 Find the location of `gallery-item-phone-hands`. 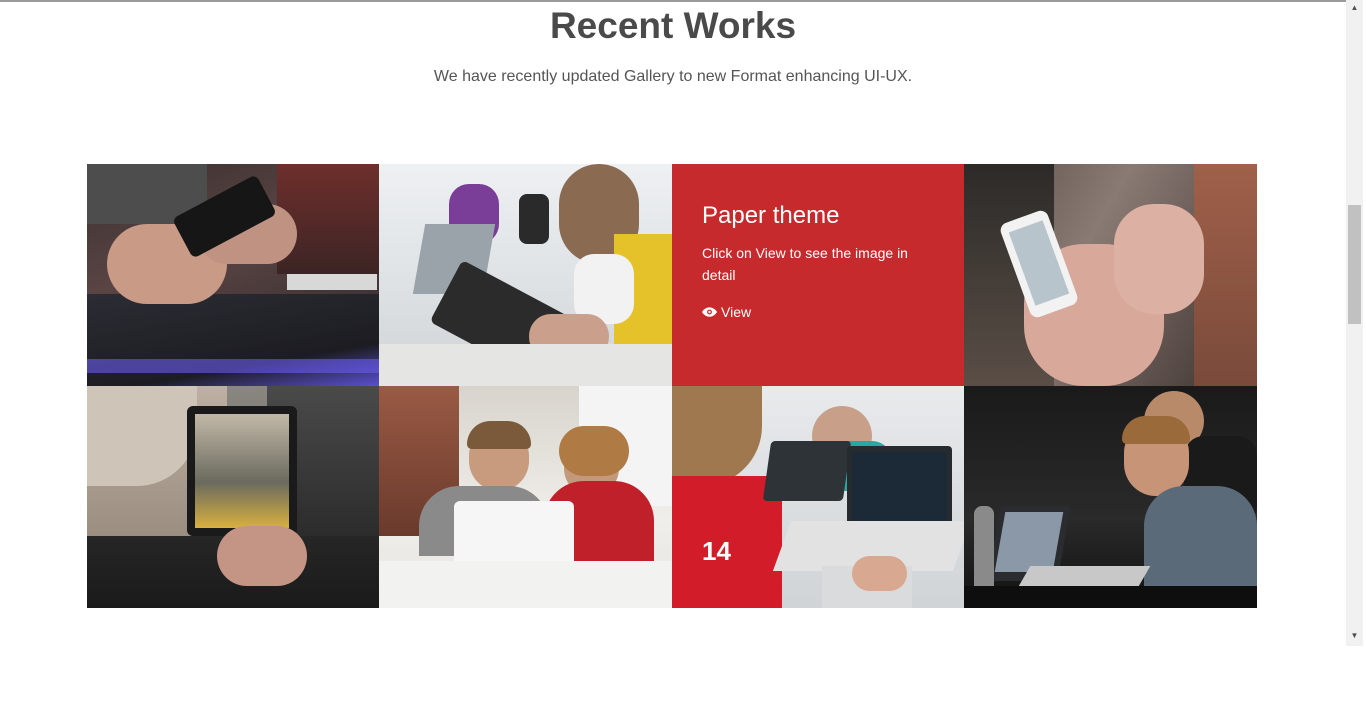

gallery-item-phone-hands is located at coordinates (1110, 275).